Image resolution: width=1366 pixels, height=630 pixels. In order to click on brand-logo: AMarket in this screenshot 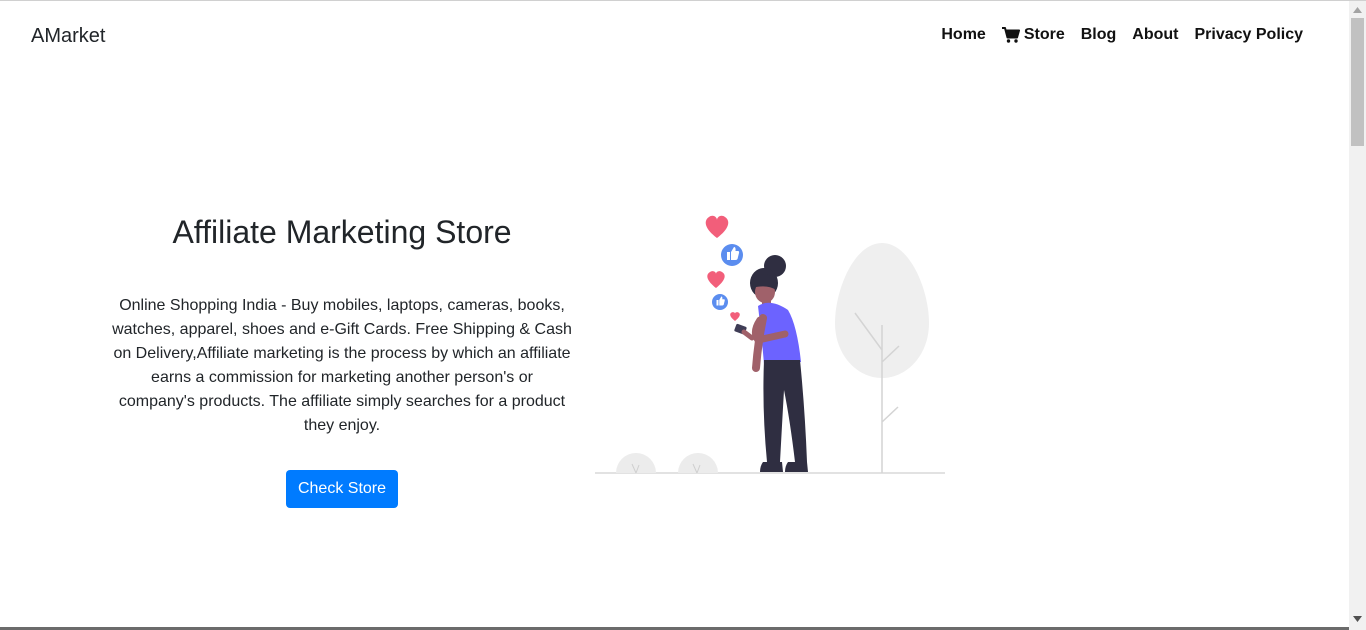, I will do `click(68, 36)`.